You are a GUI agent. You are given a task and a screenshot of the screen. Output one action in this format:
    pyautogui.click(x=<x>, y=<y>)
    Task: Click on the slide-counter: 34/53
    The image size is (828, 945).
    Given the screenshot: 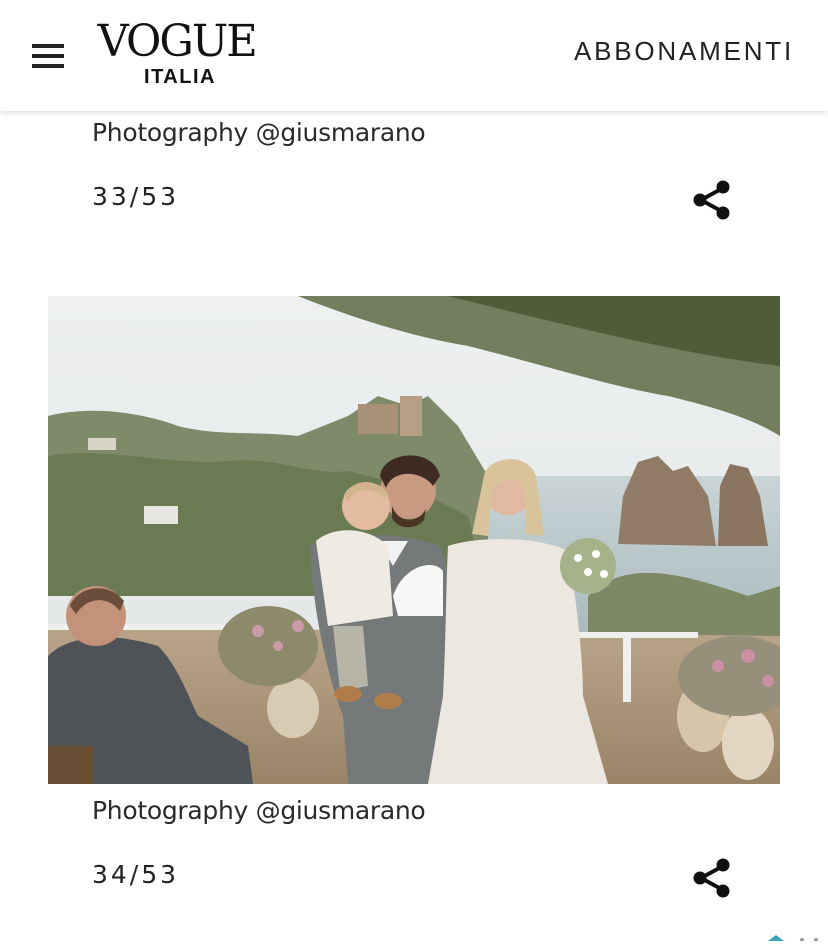 What is the action you would take?
    pyautogui.click(x=136, y=874)
    